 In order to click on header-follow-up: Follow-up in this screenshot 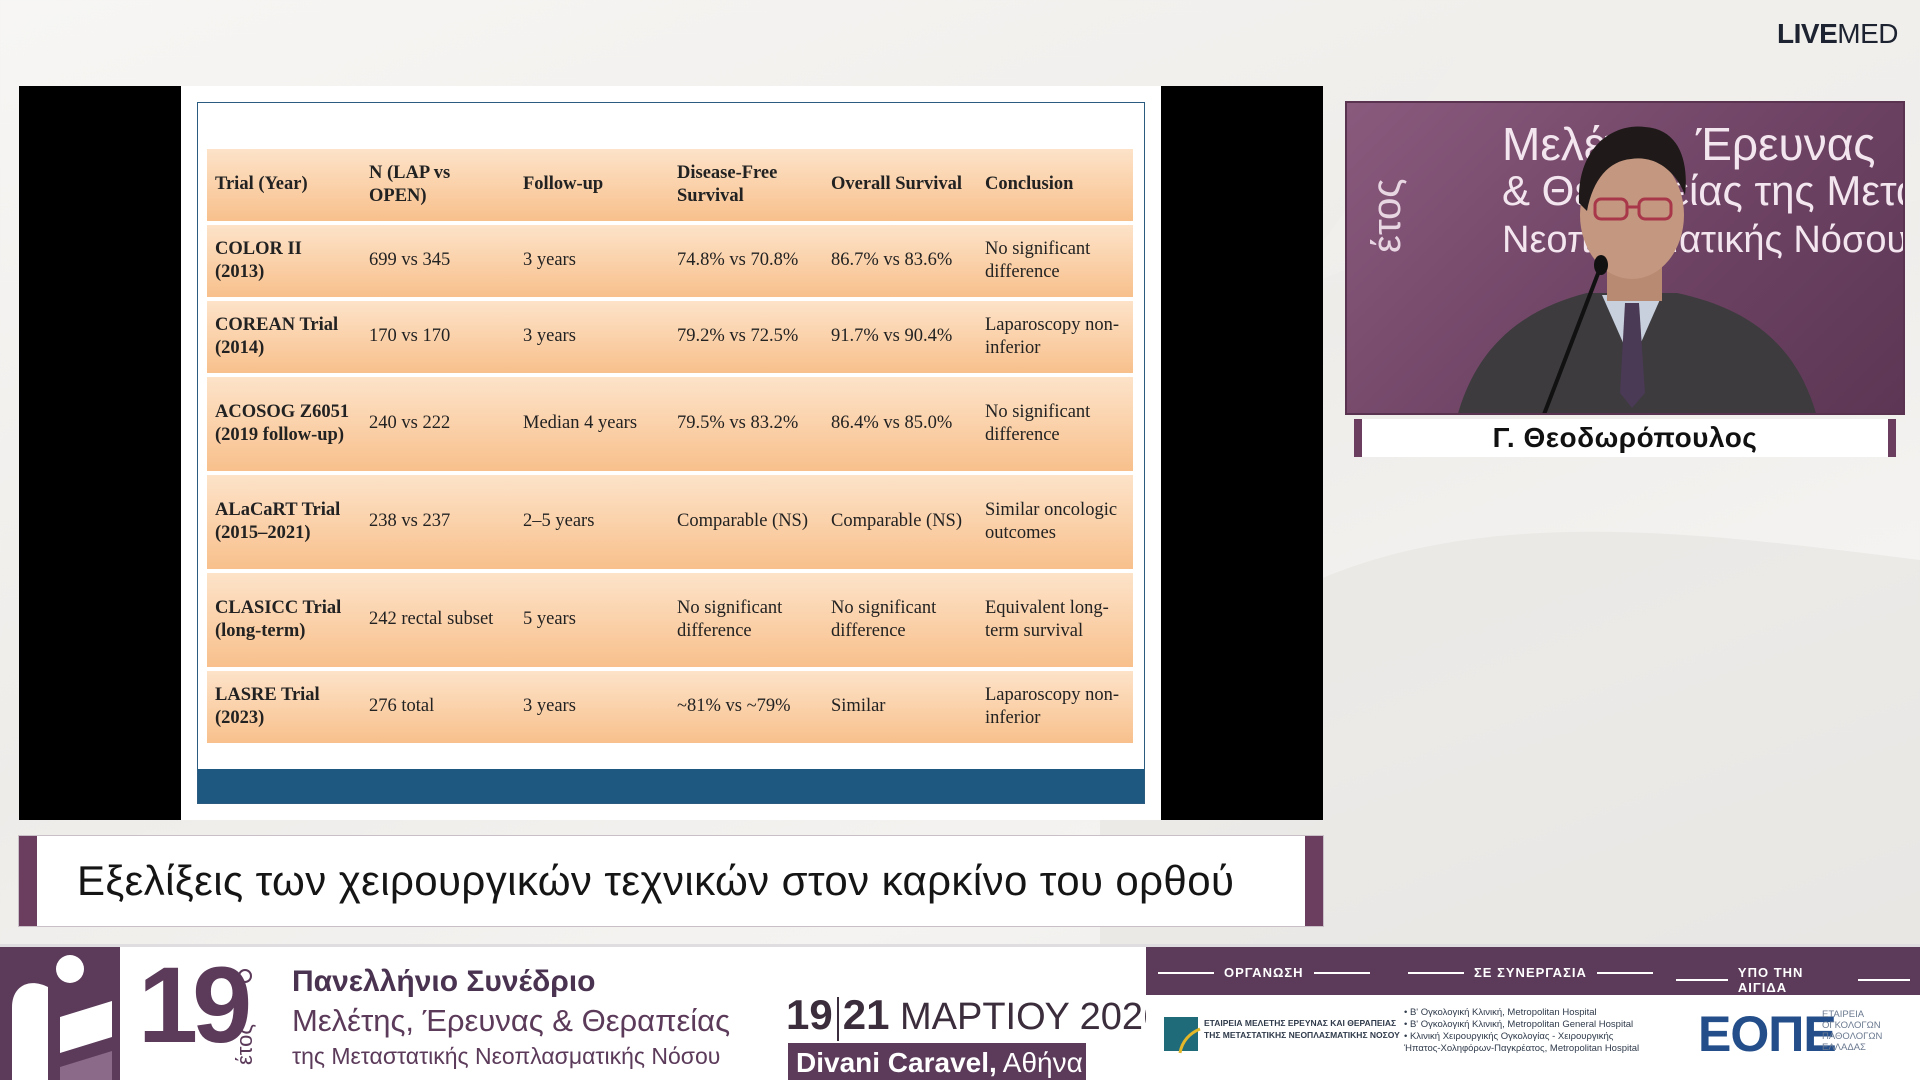, I will do `click(592, 185)`.